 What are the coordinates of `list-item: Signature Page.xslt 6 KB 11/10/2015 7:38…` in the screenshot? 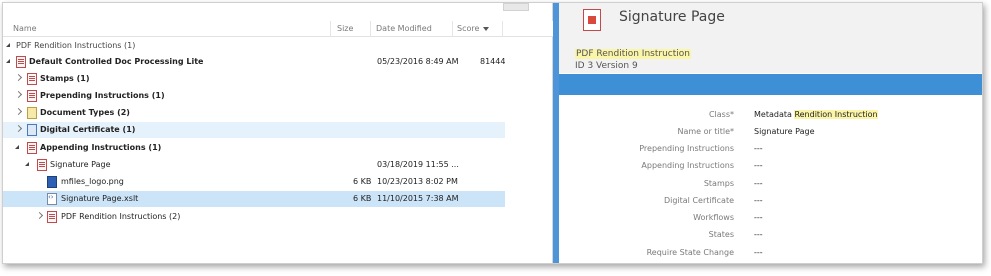 It's located at (254, 199).